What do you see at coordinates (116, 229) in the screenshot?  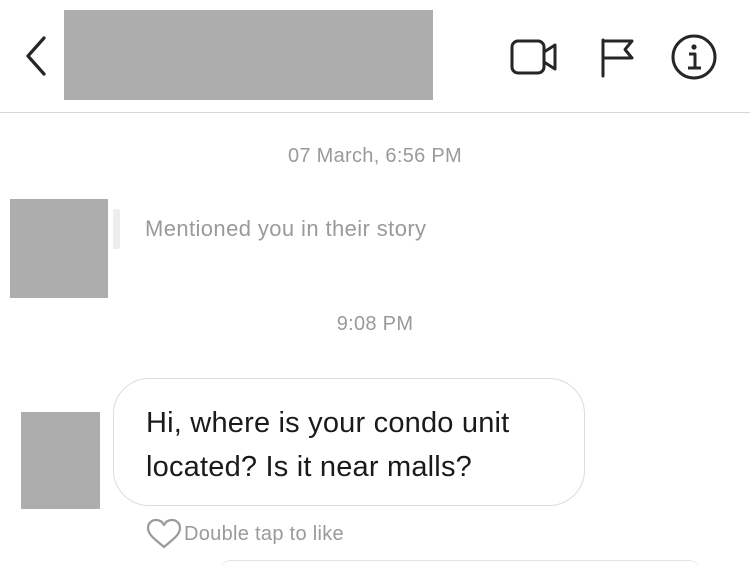 I see `story-reply-bar` at bounding box center [116, 229].